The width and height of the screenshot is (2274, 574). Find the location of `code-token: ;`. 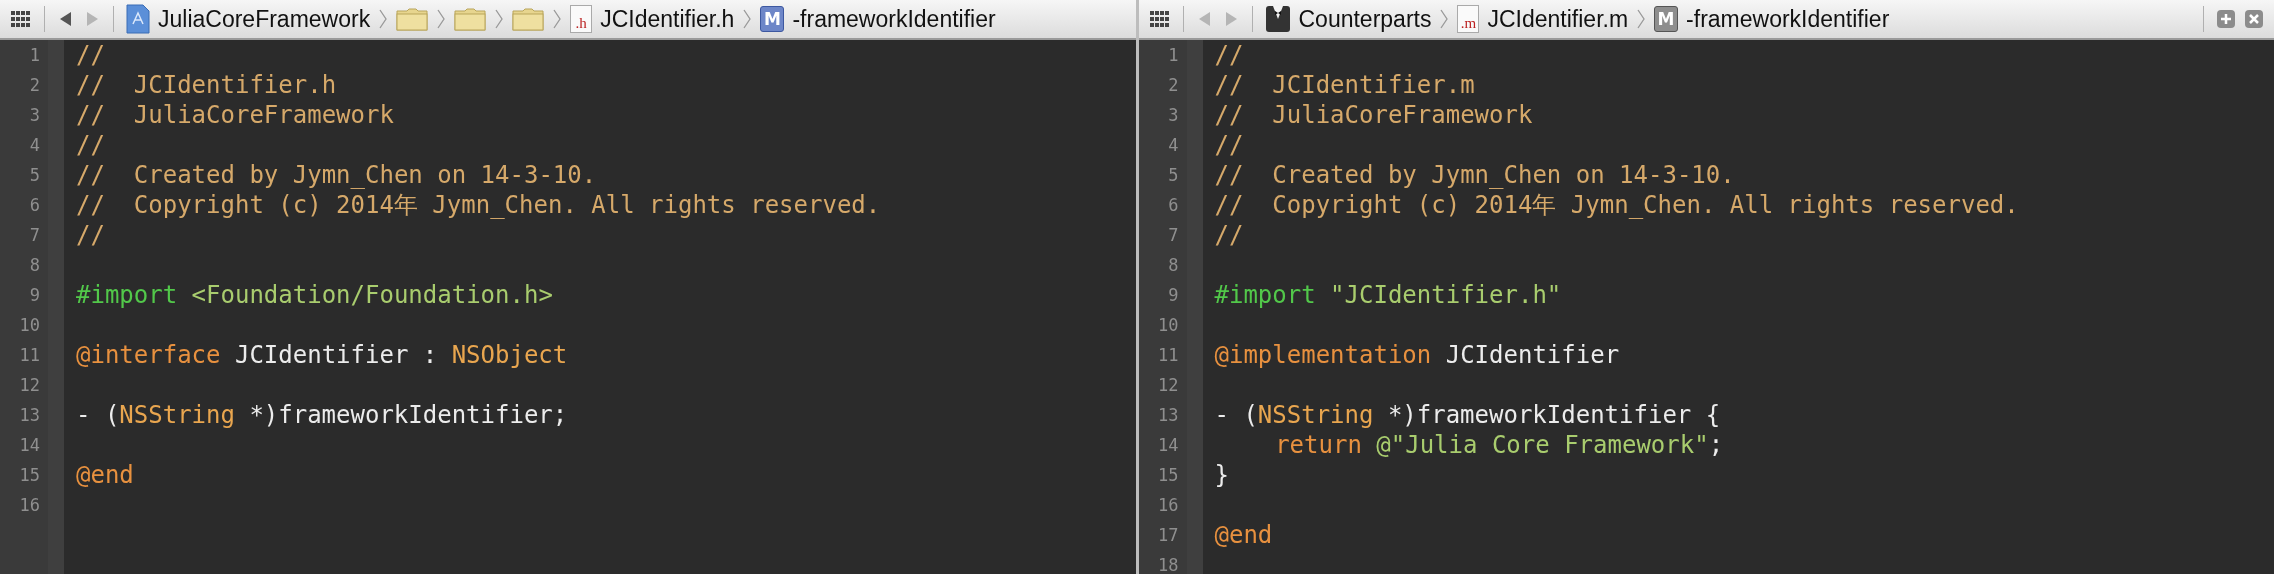

code-token: ; is located at coordinates (1716, 445).